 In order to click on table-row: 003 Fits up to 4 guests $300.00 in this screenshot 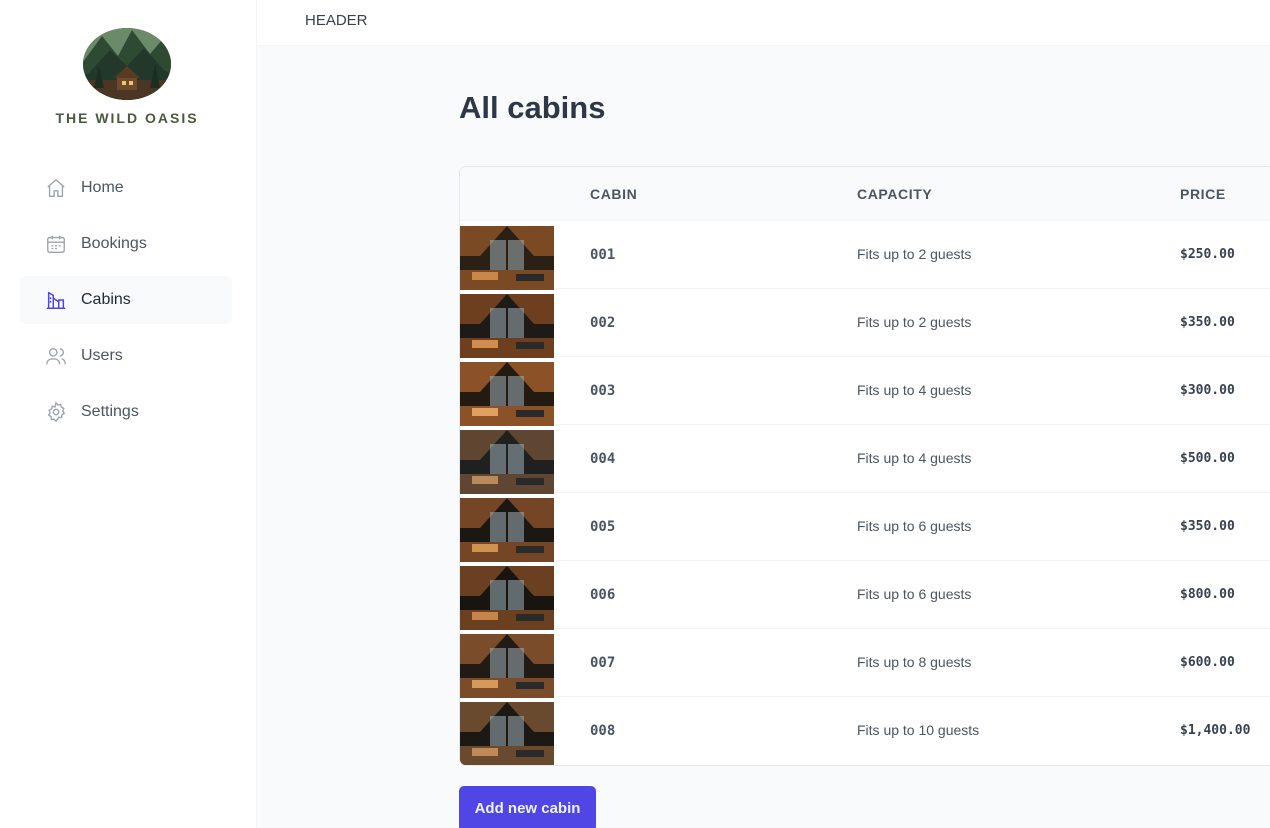, I will do `click(865, 391)`.